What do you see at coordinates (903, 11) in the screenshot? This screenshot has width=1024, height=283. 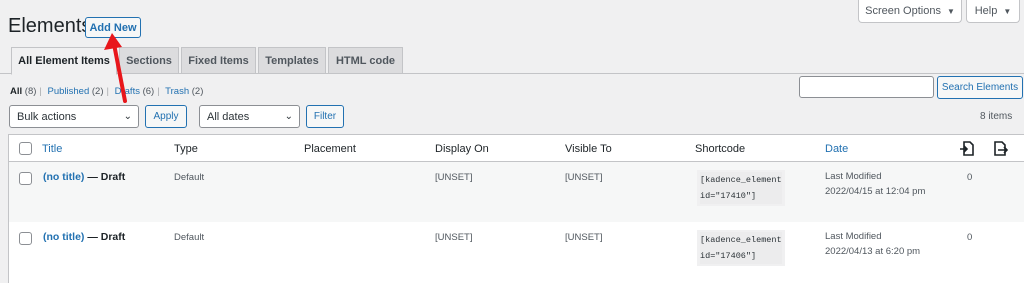 I see `screen-options-label: Screen Options` at bounding box center [903, 11].